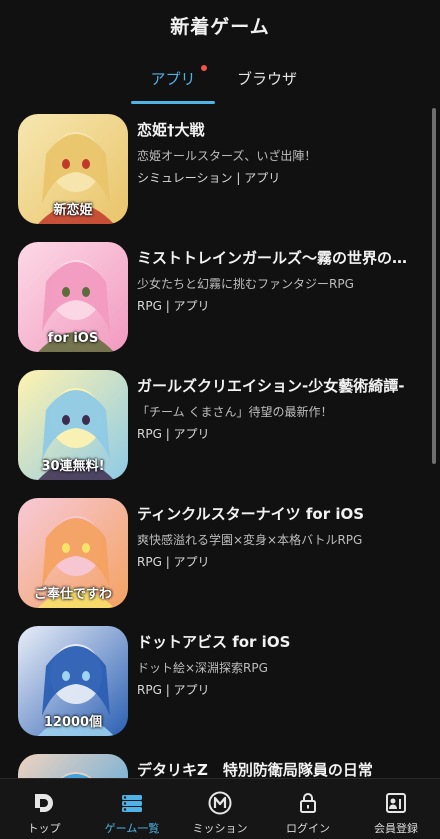 The height and width of the screenshot is (839, 440). Describe the element at coordinates (73, 466) in the screenshot. I see `thumbnail-caption: 30連無料!` at that location.